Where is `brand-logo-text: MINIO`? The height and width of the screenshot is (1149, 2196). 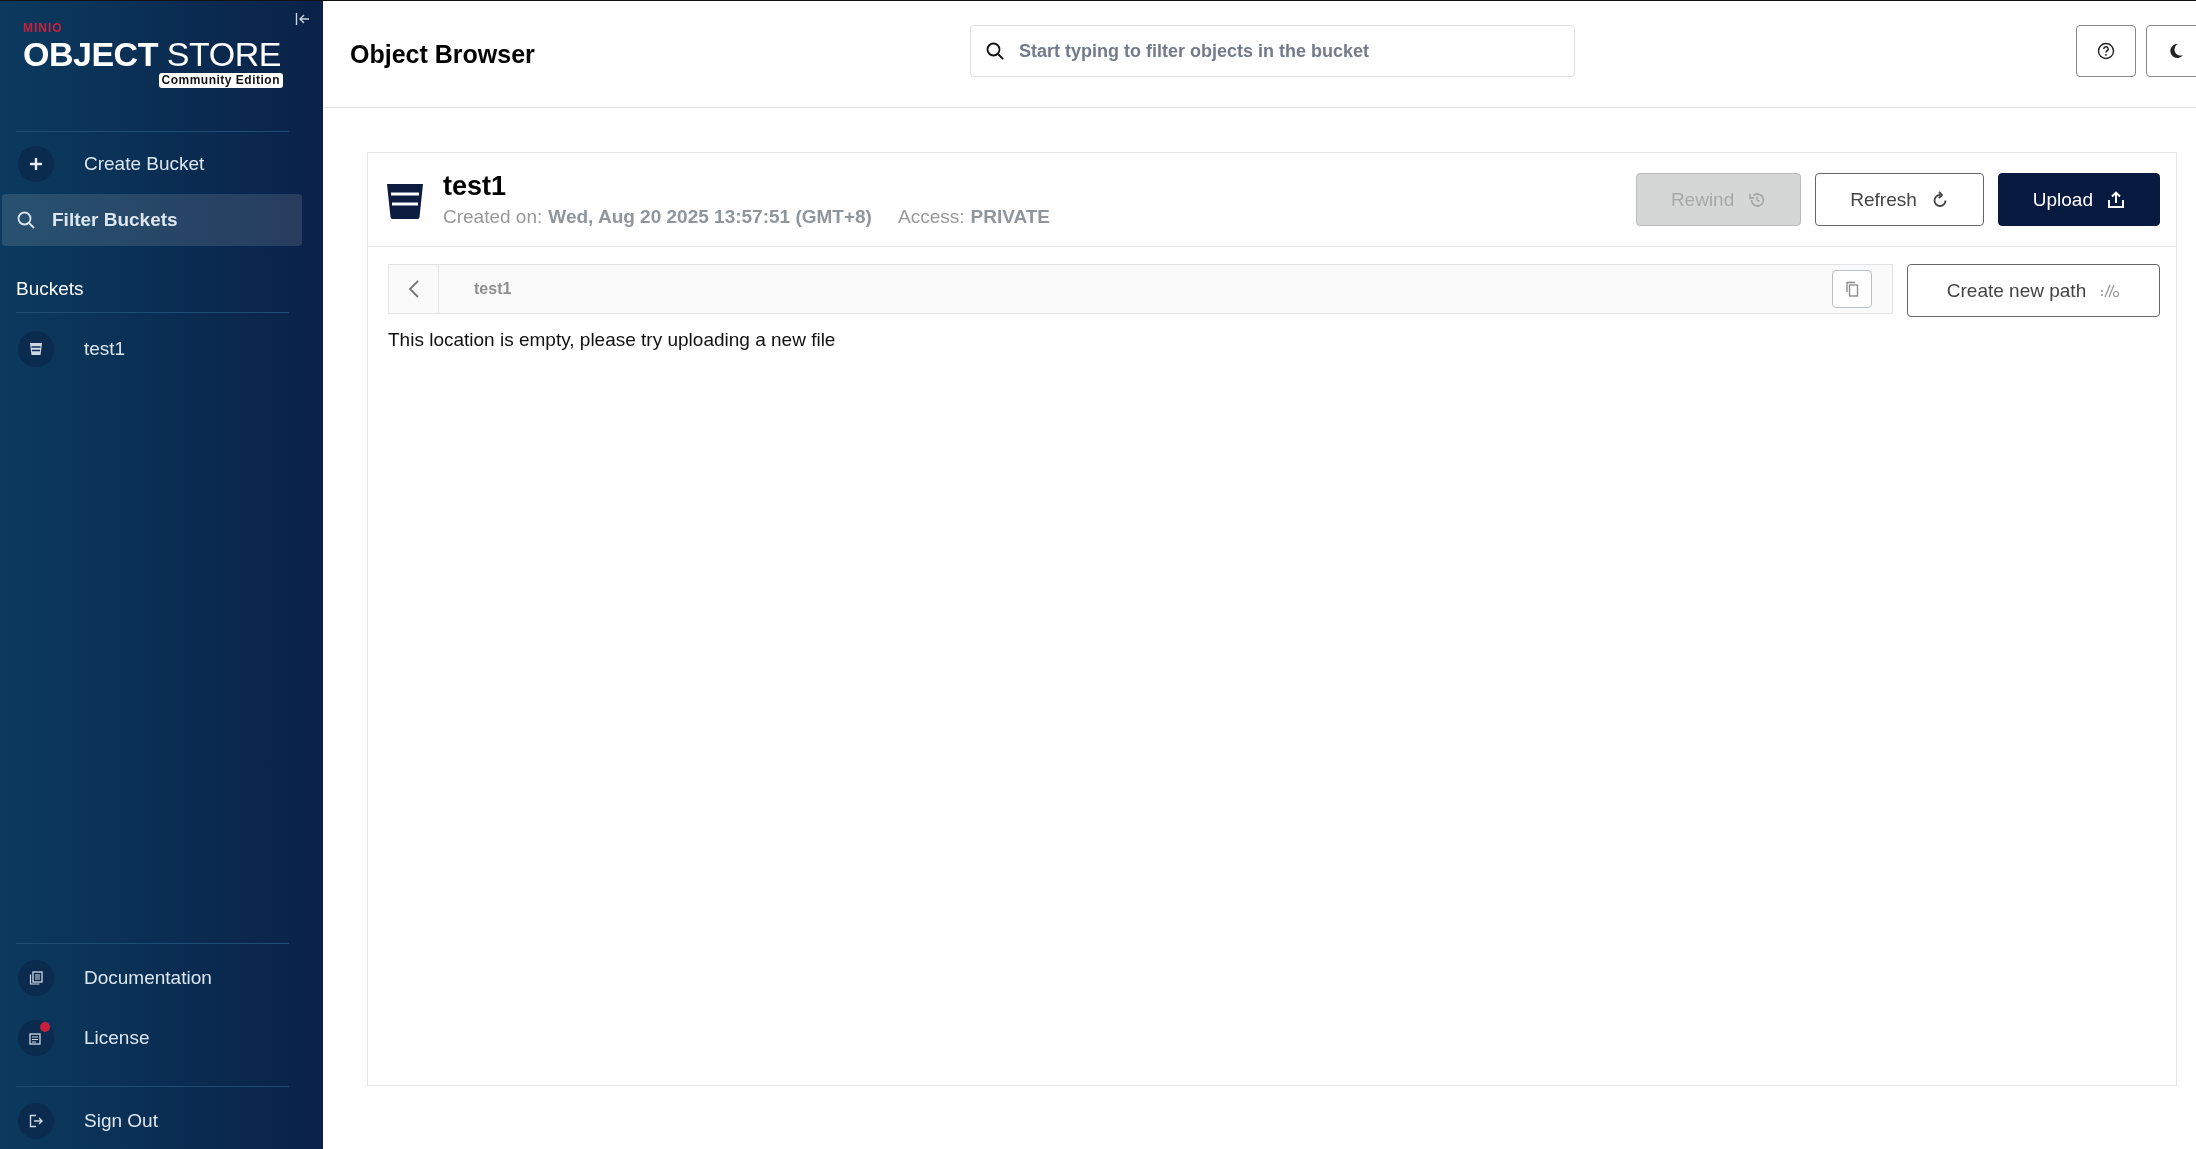
brand-logo-text: MINIO is located at coordinates (43, 28).